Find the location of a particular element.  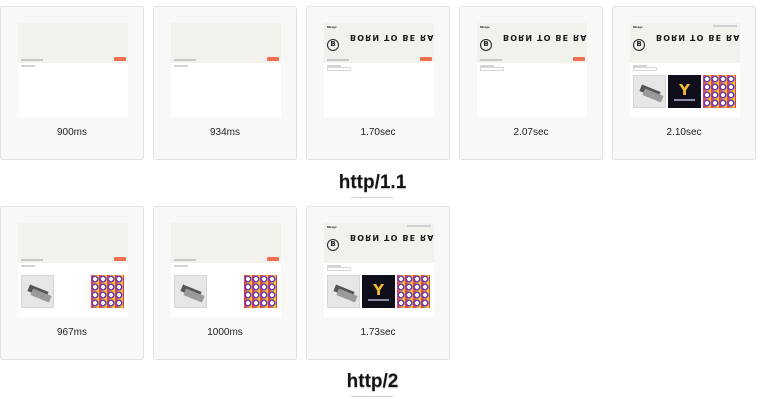

http1-frame-2.10sec: Mirage B BORN TO BE RAD Y 2.10sec is located at coordinates (684, 83).